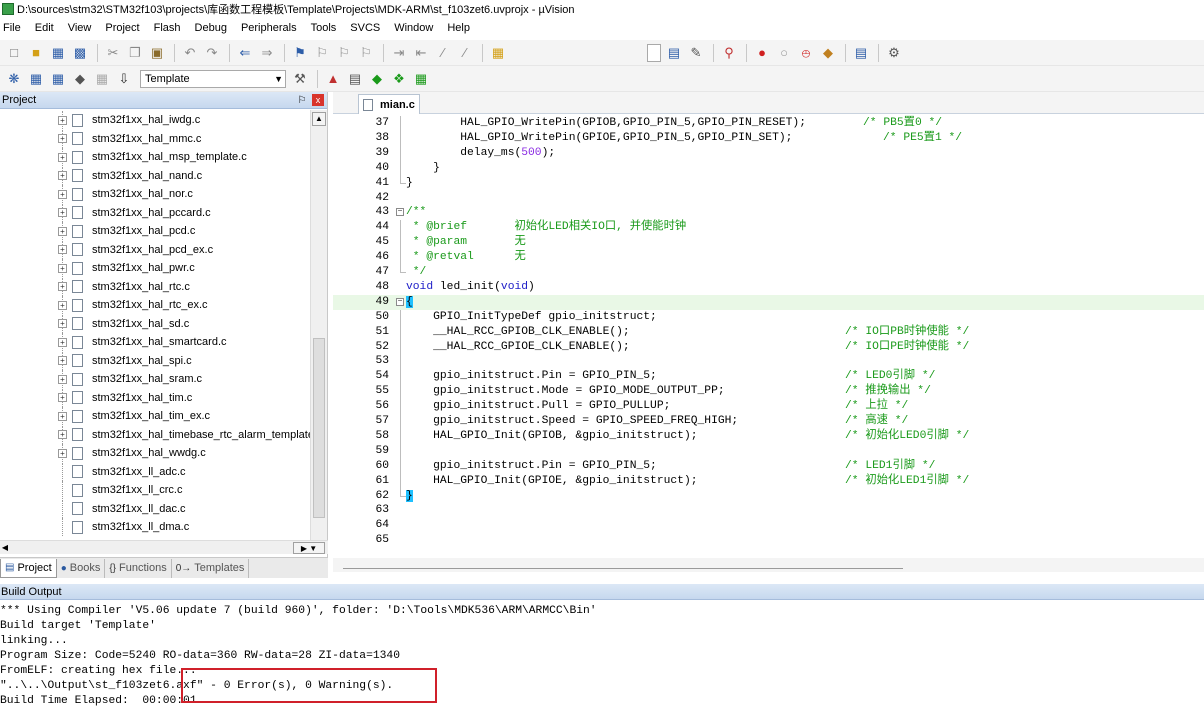 Image resolution: width=1204 pixels, height=709 pixels. What do you see at coordinates (155, 471) in the screenshot?
I see `tree-file-item: stm32f1xx_ll_adc.c` at bounding box center [155, 471].